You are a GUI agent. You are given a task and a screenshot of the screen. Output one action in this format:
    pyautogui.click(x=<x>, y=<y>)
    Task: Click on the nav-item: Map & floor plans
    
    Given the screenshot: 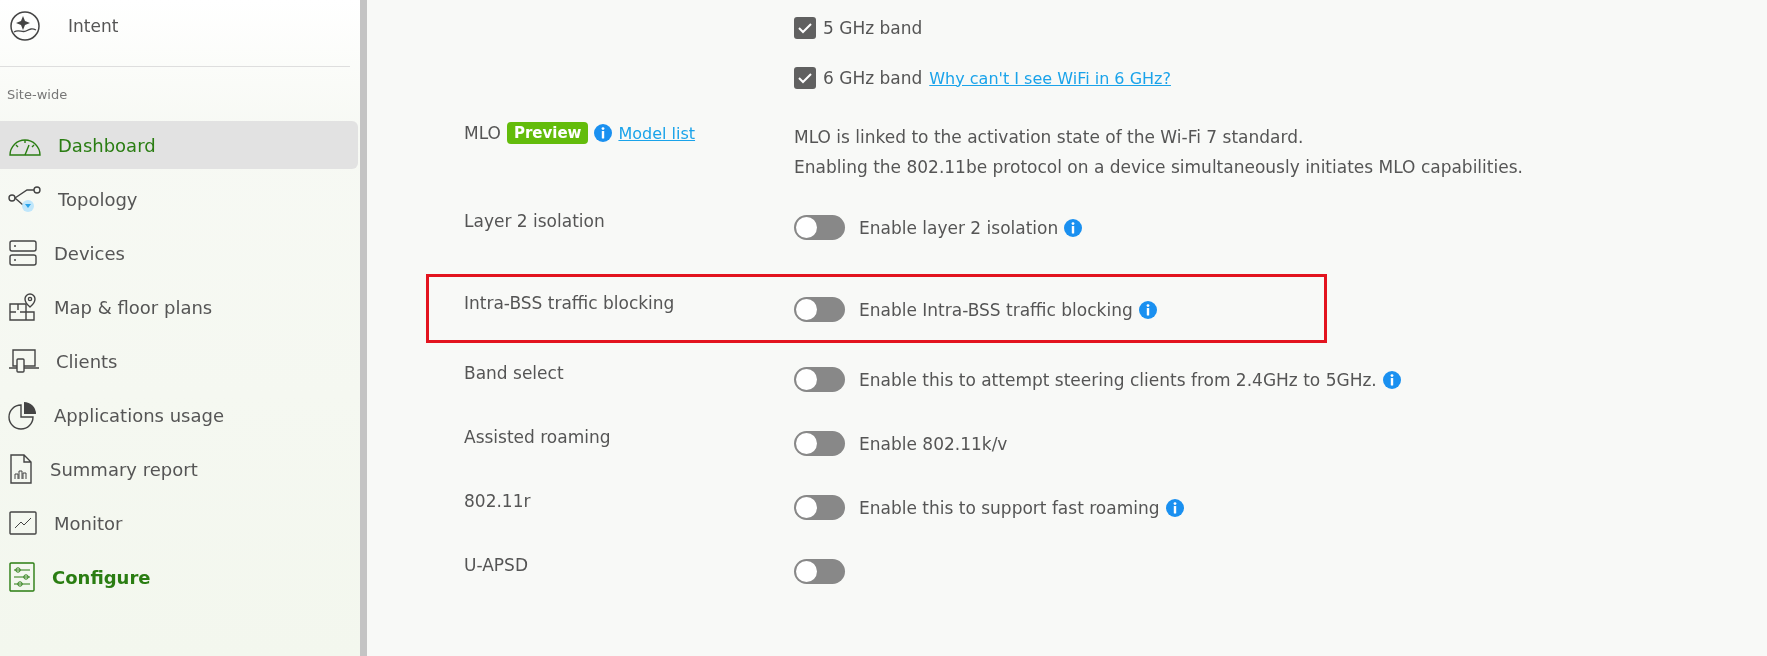 What is the action you would take?
    pyautogui.click(x=179, y=307)
    